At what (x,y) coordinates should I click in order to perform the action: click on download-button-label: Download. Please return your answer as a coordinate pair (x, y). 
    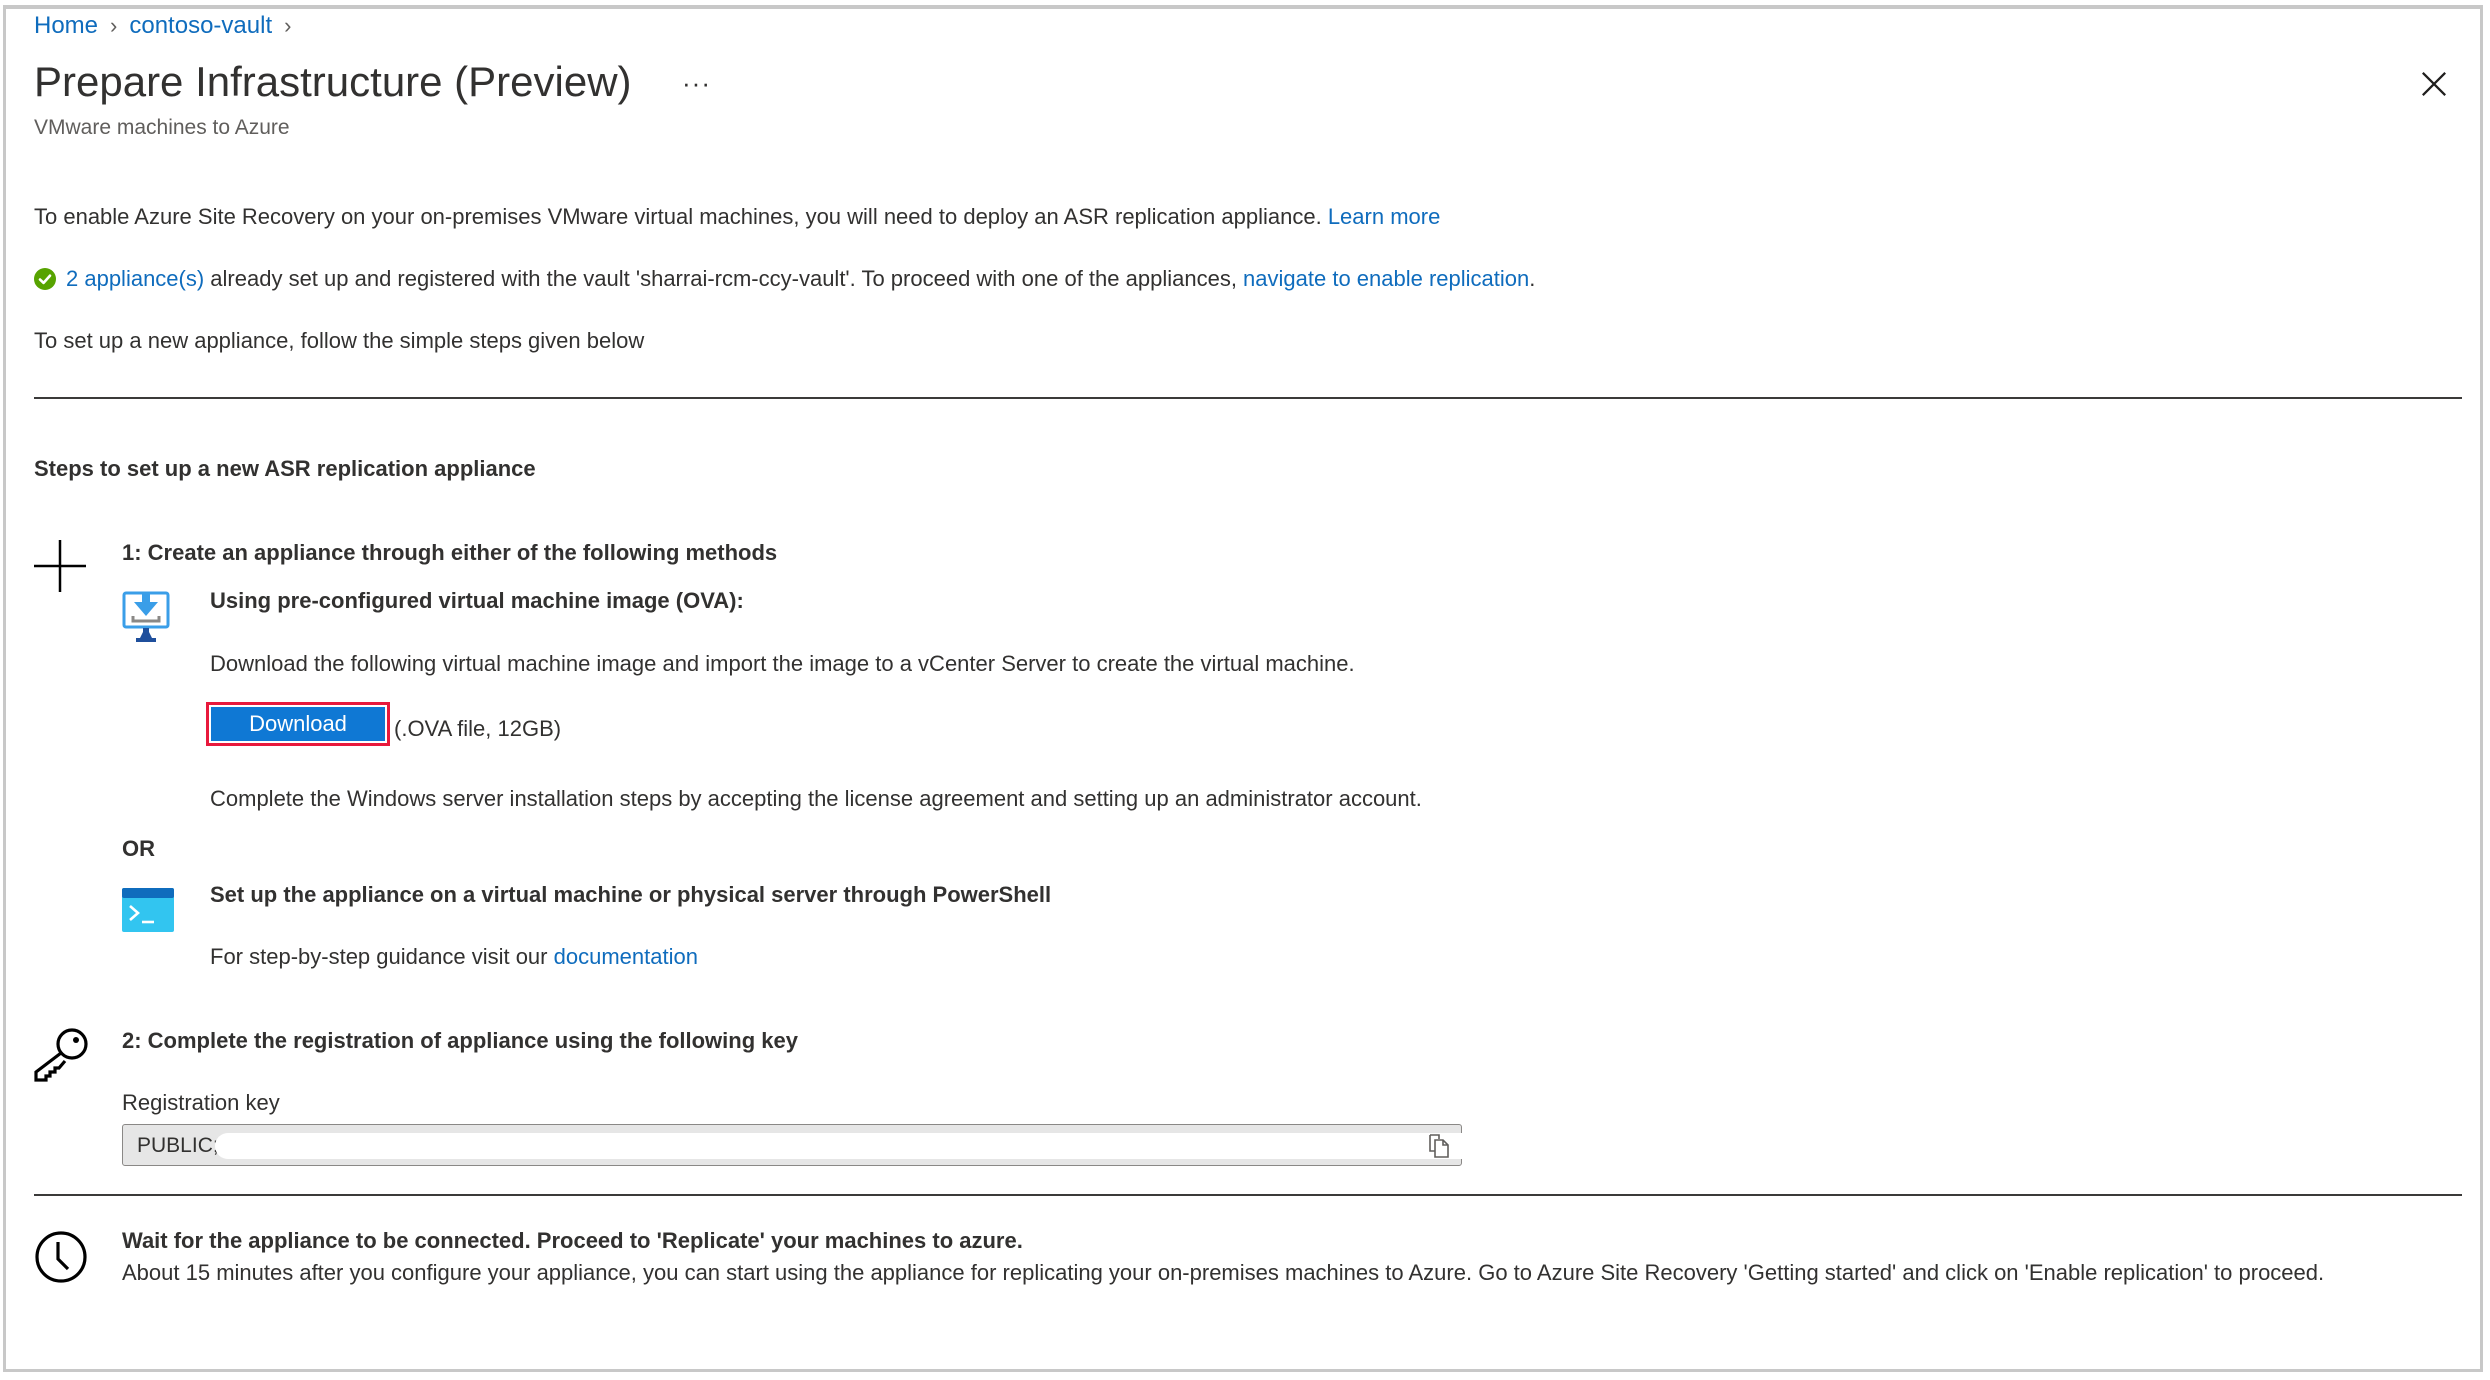
    Looking at the image, I should click on (298, 724).